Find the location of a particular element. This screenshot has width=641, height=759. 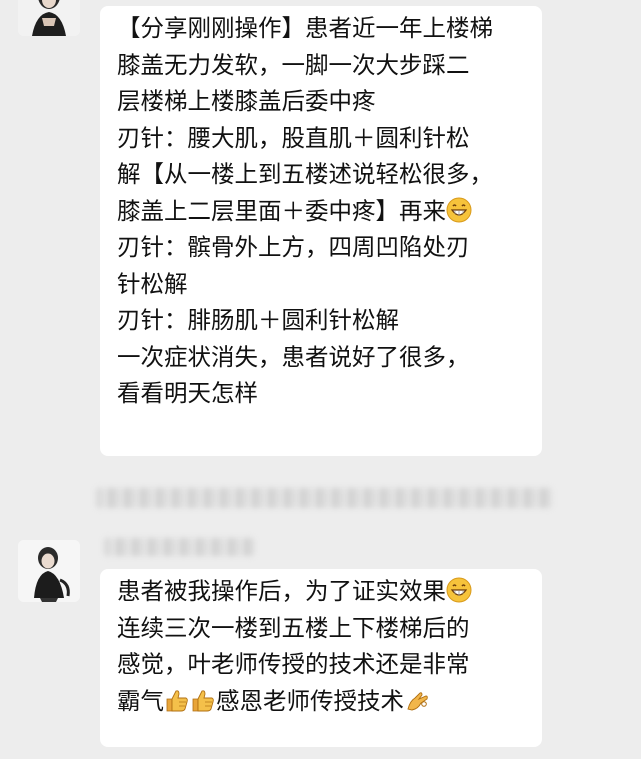

message-line: 连续三次一楼到五楼上下楼梯后的 is located at coordinates (293, 627).